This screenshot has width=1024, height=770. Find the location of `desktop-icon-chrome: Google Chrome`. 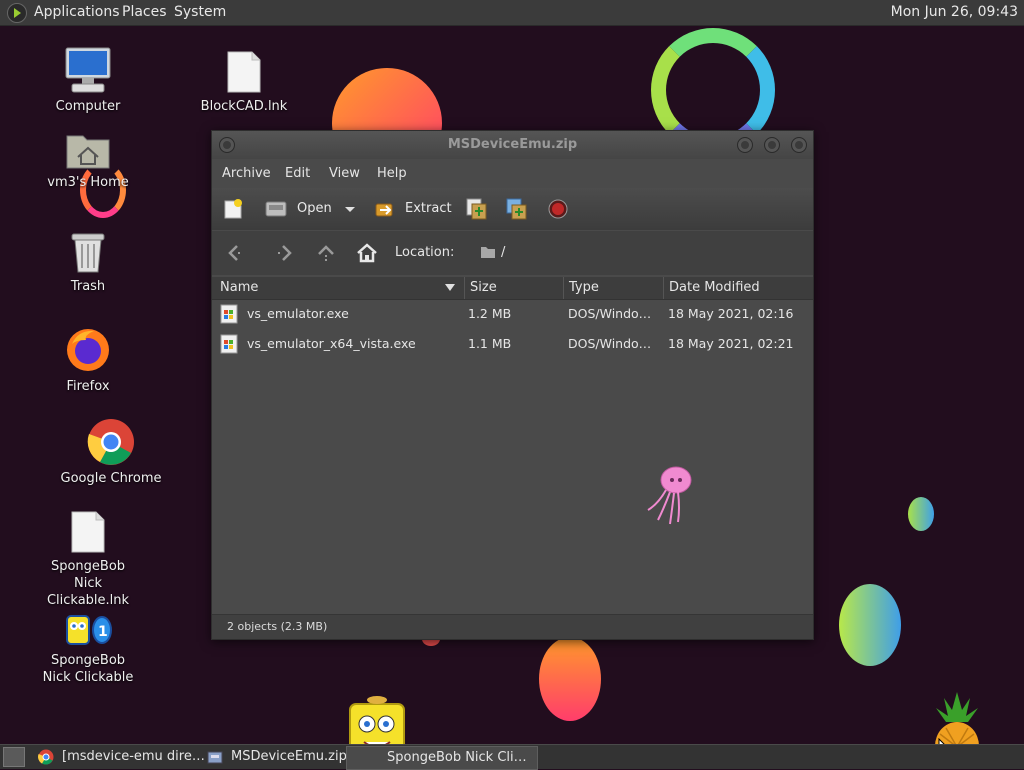

desktop-icon-chrome: Google Chrome is located at coordinates (111, 452).